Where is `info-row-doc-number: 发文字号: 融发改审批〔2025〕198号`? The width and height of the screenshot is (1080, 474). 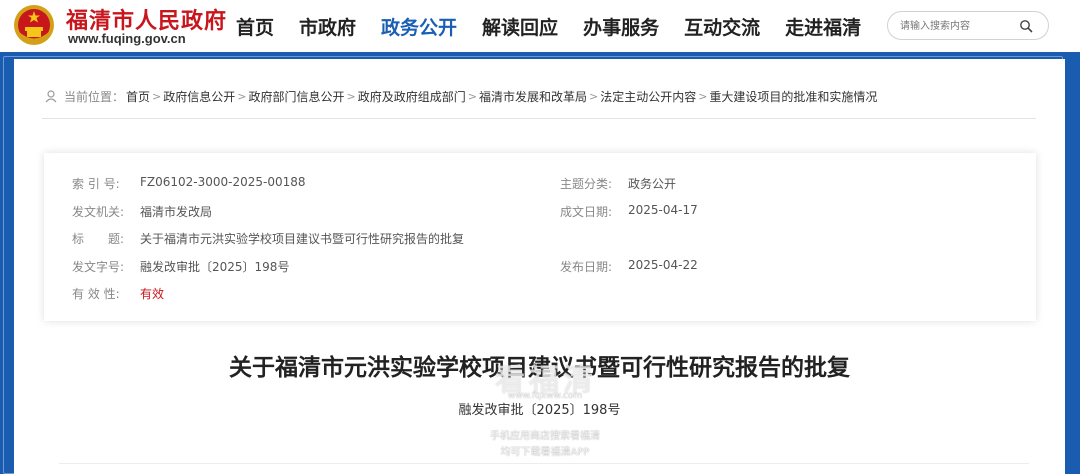
info-row-doc-number: 发文字号: 融发改审批〔2025〕198号 is located at coordinates (180, 266).